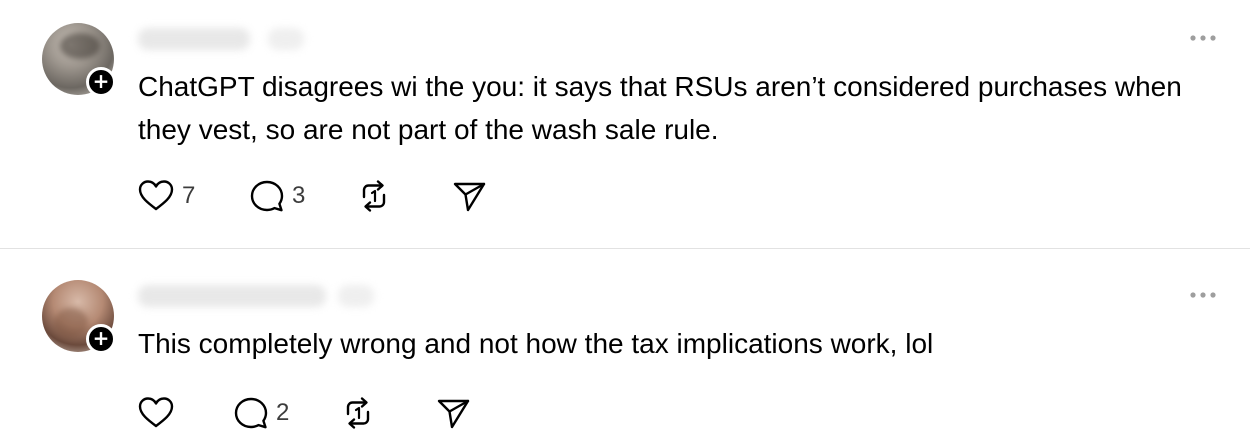 The width and height of the screenshot is (1250, 444). I want to click on reply-button: 2, so click(260, 413).